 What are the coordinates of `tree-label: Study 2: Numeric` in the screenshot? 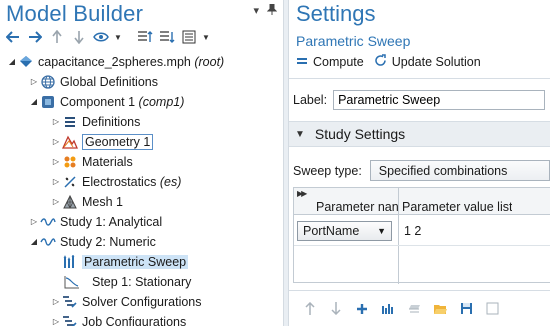 It's located at (108, 241).